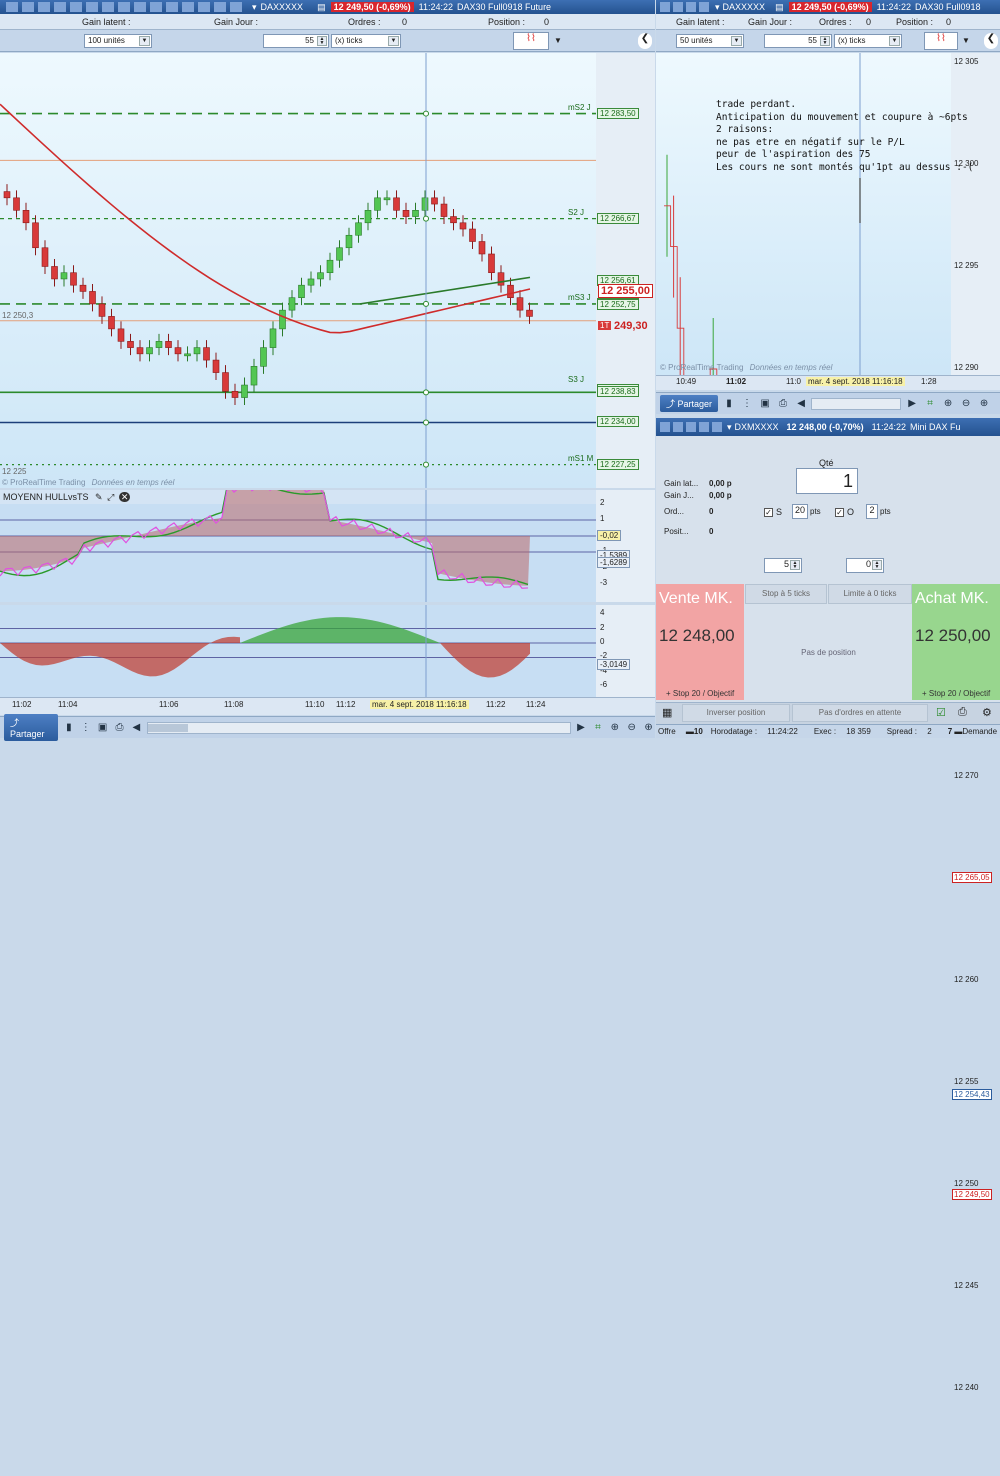 Image resolution: width=1000 pixels, height=1476 pixels. I want to click on grid-icon: ▦, so click(667, 712).